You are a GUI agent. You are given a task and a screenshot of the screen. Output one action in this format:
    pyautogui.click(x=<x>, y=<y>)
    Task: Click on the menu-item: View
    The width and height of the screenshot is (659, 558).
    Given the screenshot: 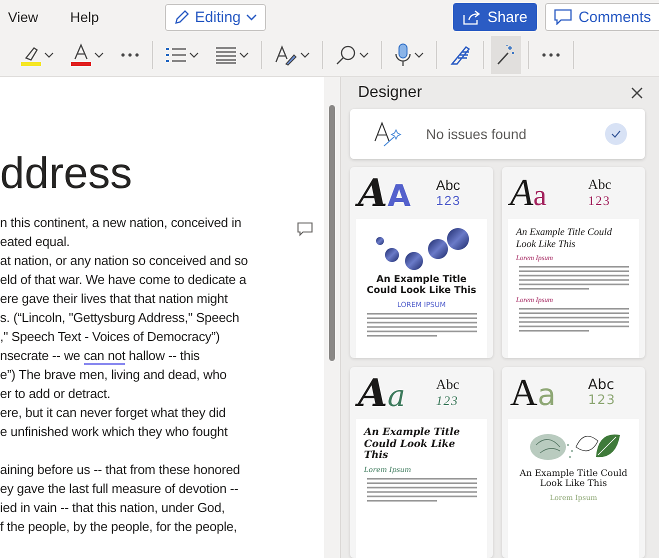 What is the action you would take?
    pyautogui.click(x=23, y=17)
    